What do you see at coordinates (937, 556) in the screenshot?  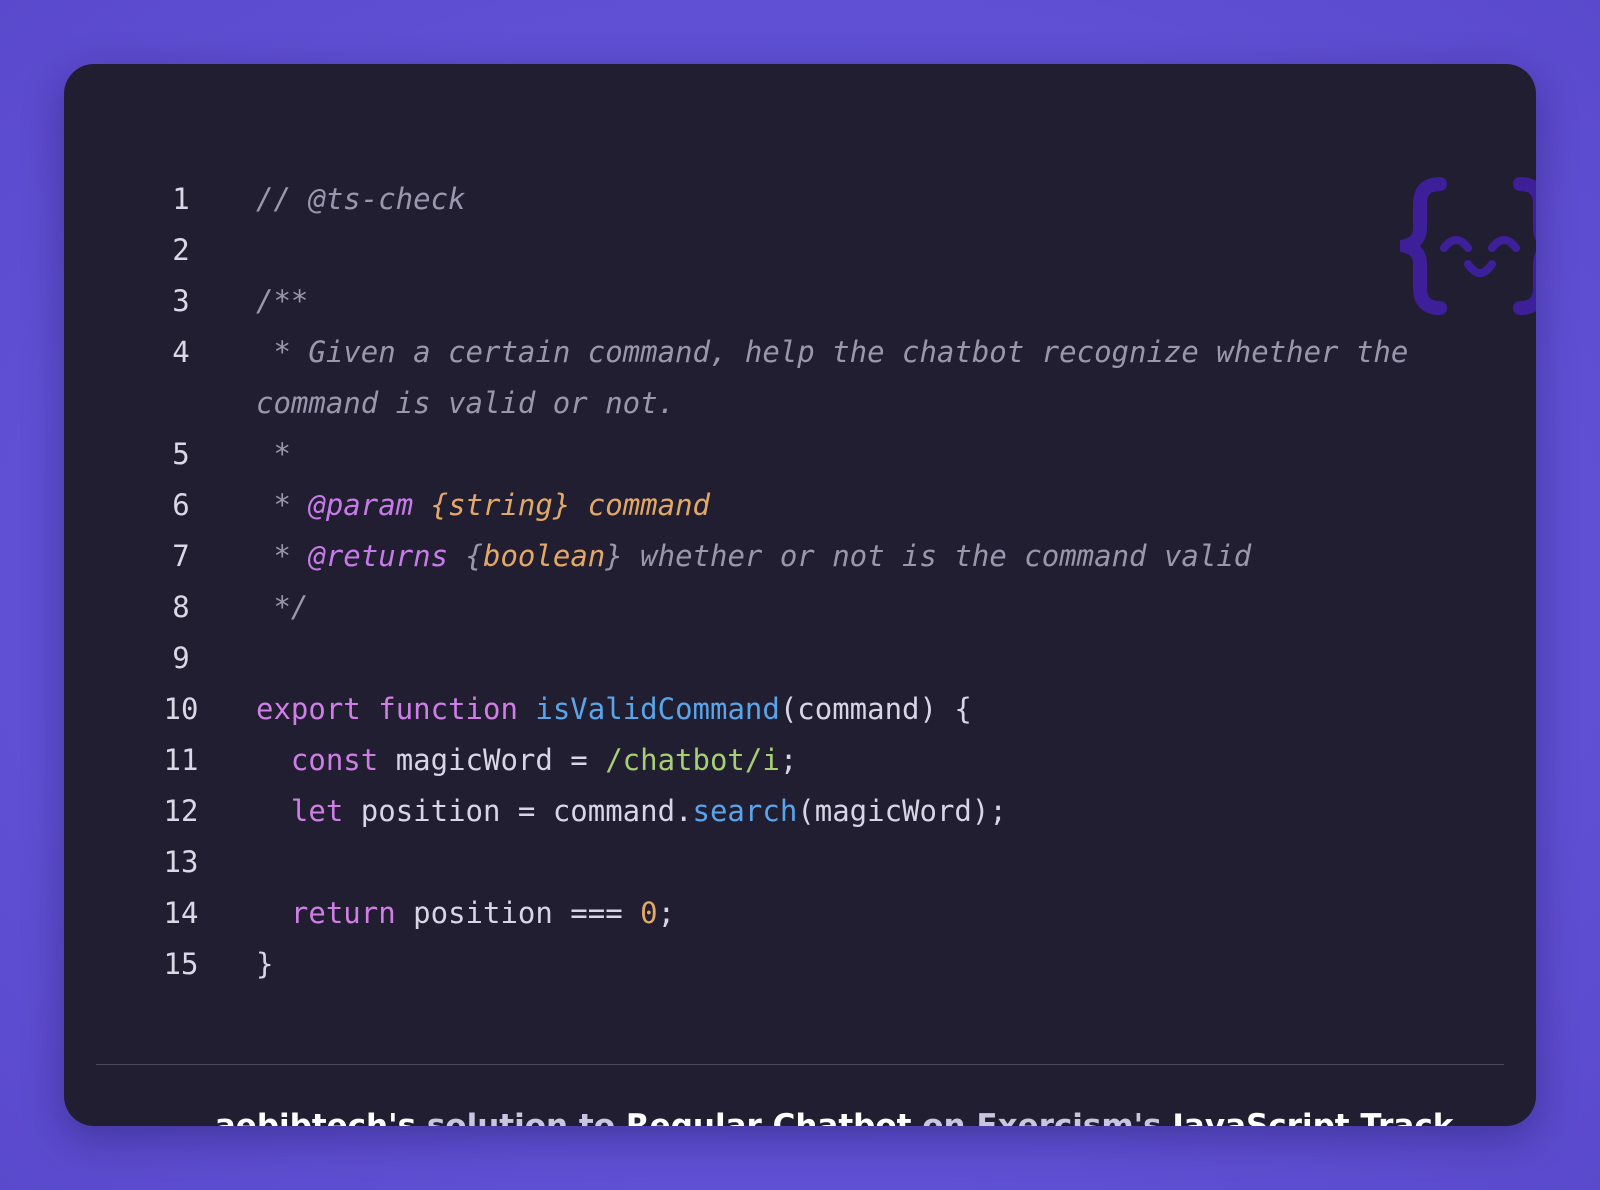 I see `comment: whether or not is the command valid` at bounding box center [937, 556].